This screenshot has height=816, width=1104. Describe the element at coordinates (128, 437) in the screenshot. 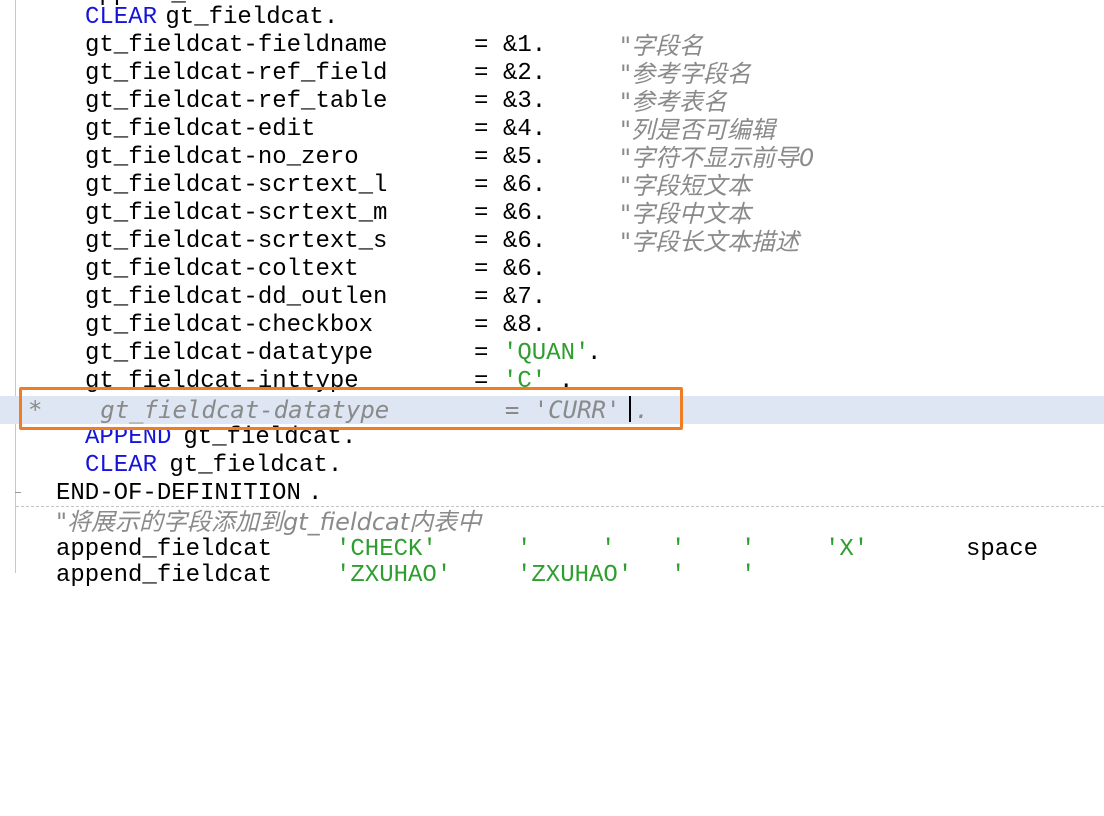

I see `keyword-append: APPEND` at that location.